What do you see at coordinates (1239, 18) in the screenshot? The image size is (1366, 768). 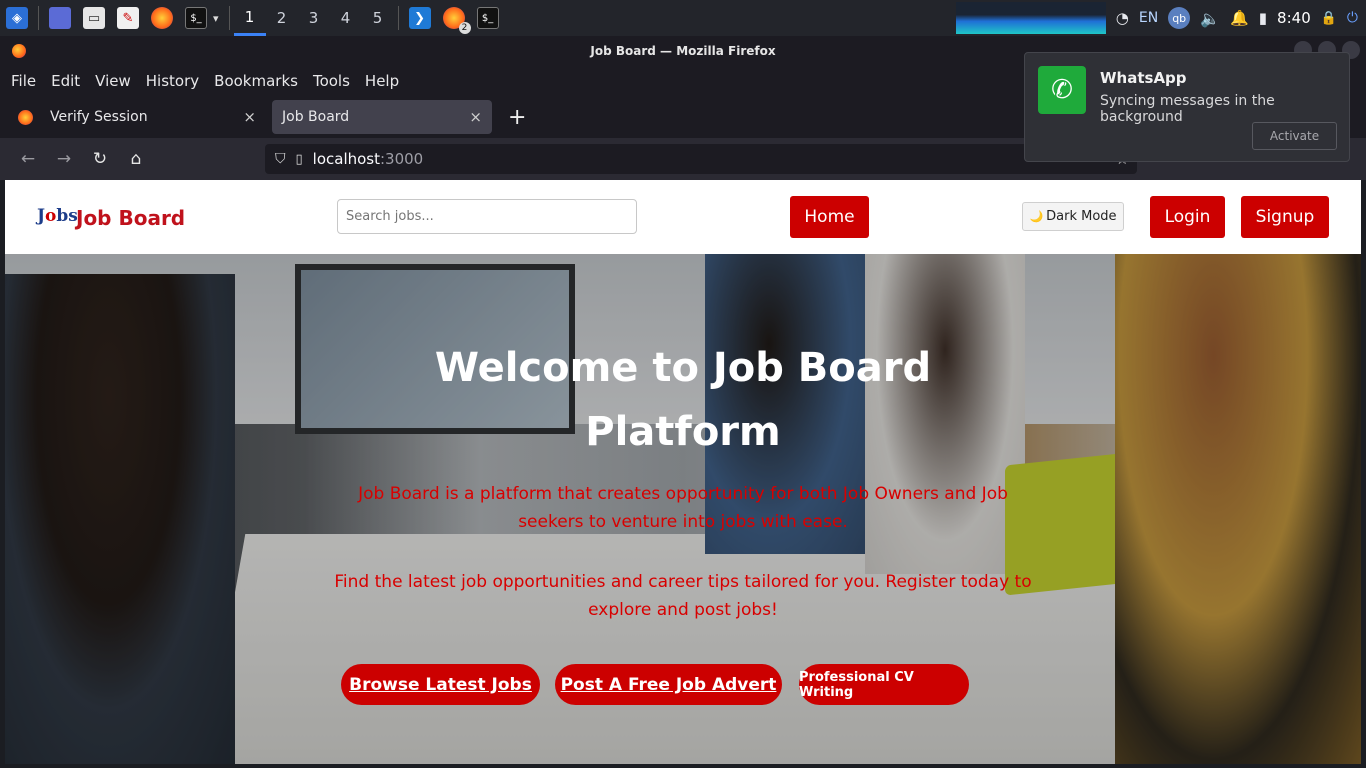 I see `notifications-bell-icon: 🔔` at bounding box center [1239, 18].